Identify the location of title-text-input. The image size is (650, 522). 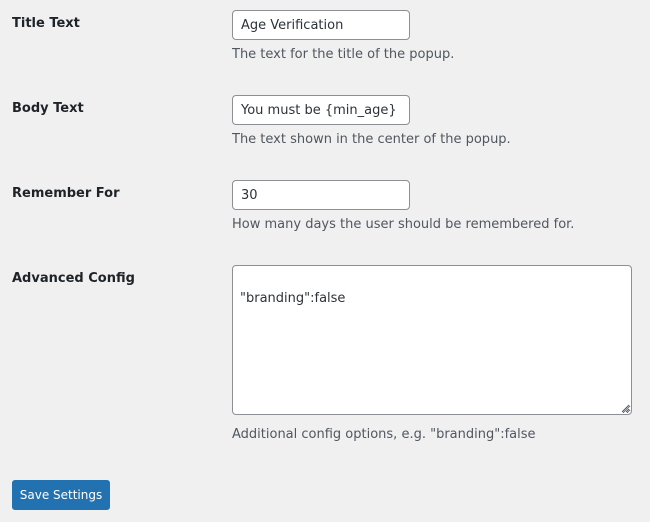
(321, 25).